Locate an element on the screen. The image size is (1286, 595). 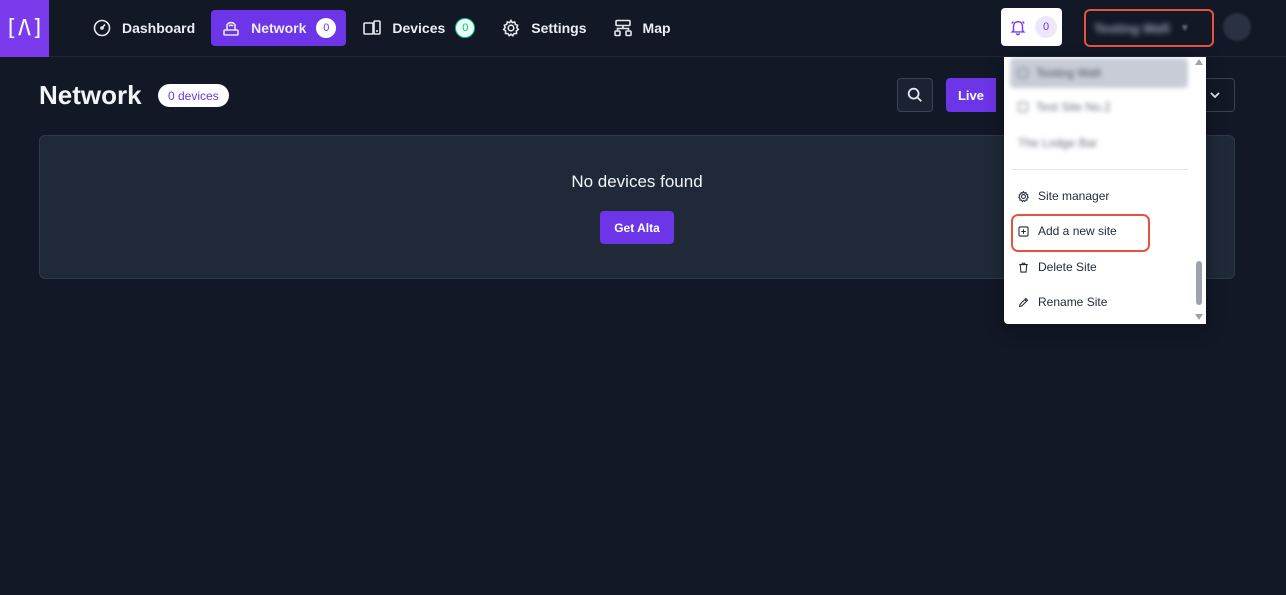
dropdown-site-item: The Lodge Bar is located at coordinates (1099, 143).